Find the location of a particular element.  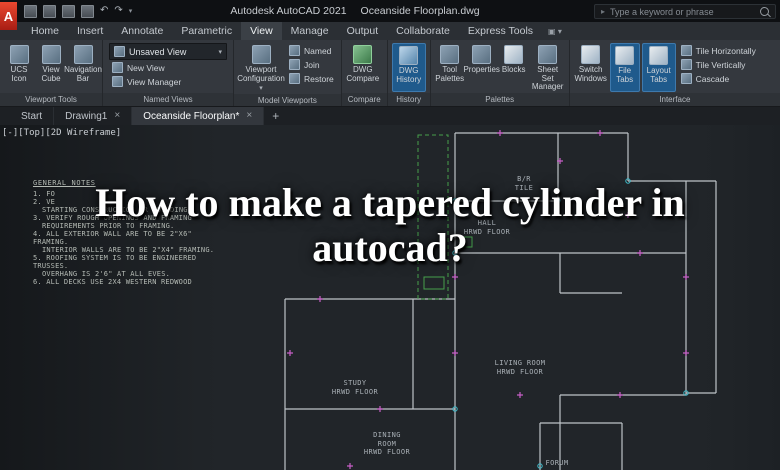

room-label-living-room: LIVING ROOM HRWD FLOOR is located at coordinates (520, 367).